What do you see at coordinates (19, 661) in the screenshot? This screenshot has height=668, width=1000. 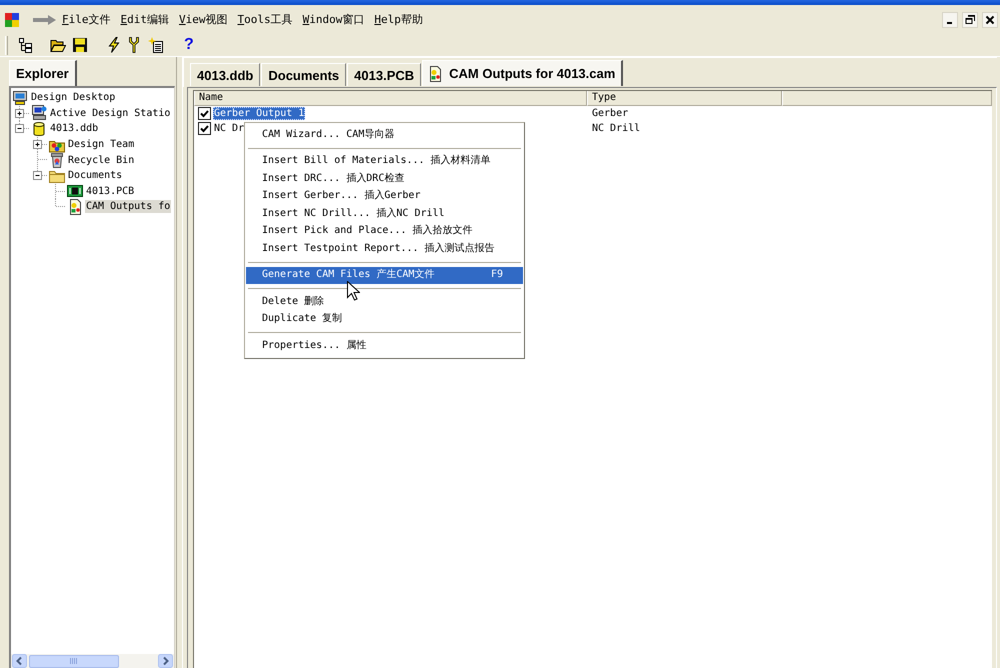 I see `scroll-left-icon` at bounding box center [19, 661].